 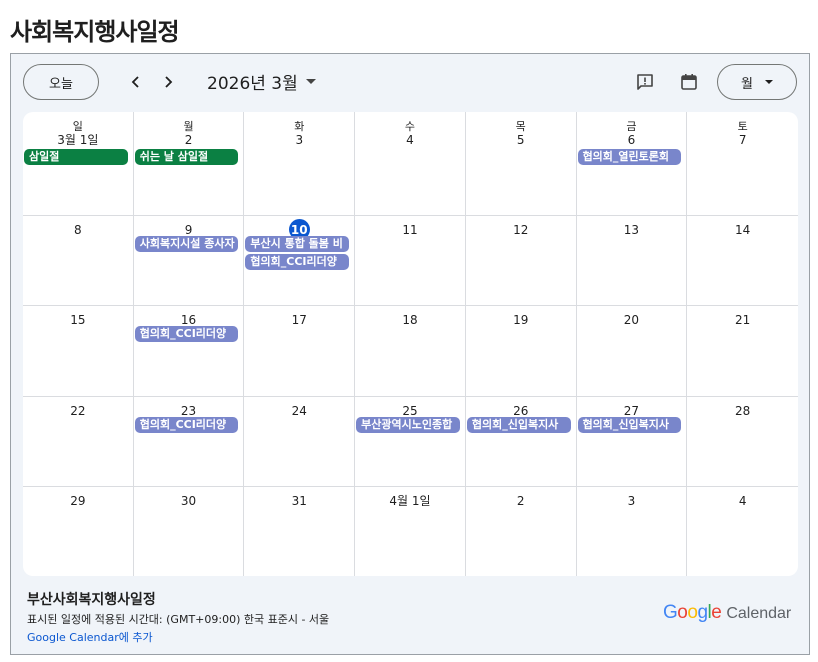 What do you see at coordinates (410, 164) in the screenshot?
I see `day-cell: 수4` at bounding box center [410, 164].